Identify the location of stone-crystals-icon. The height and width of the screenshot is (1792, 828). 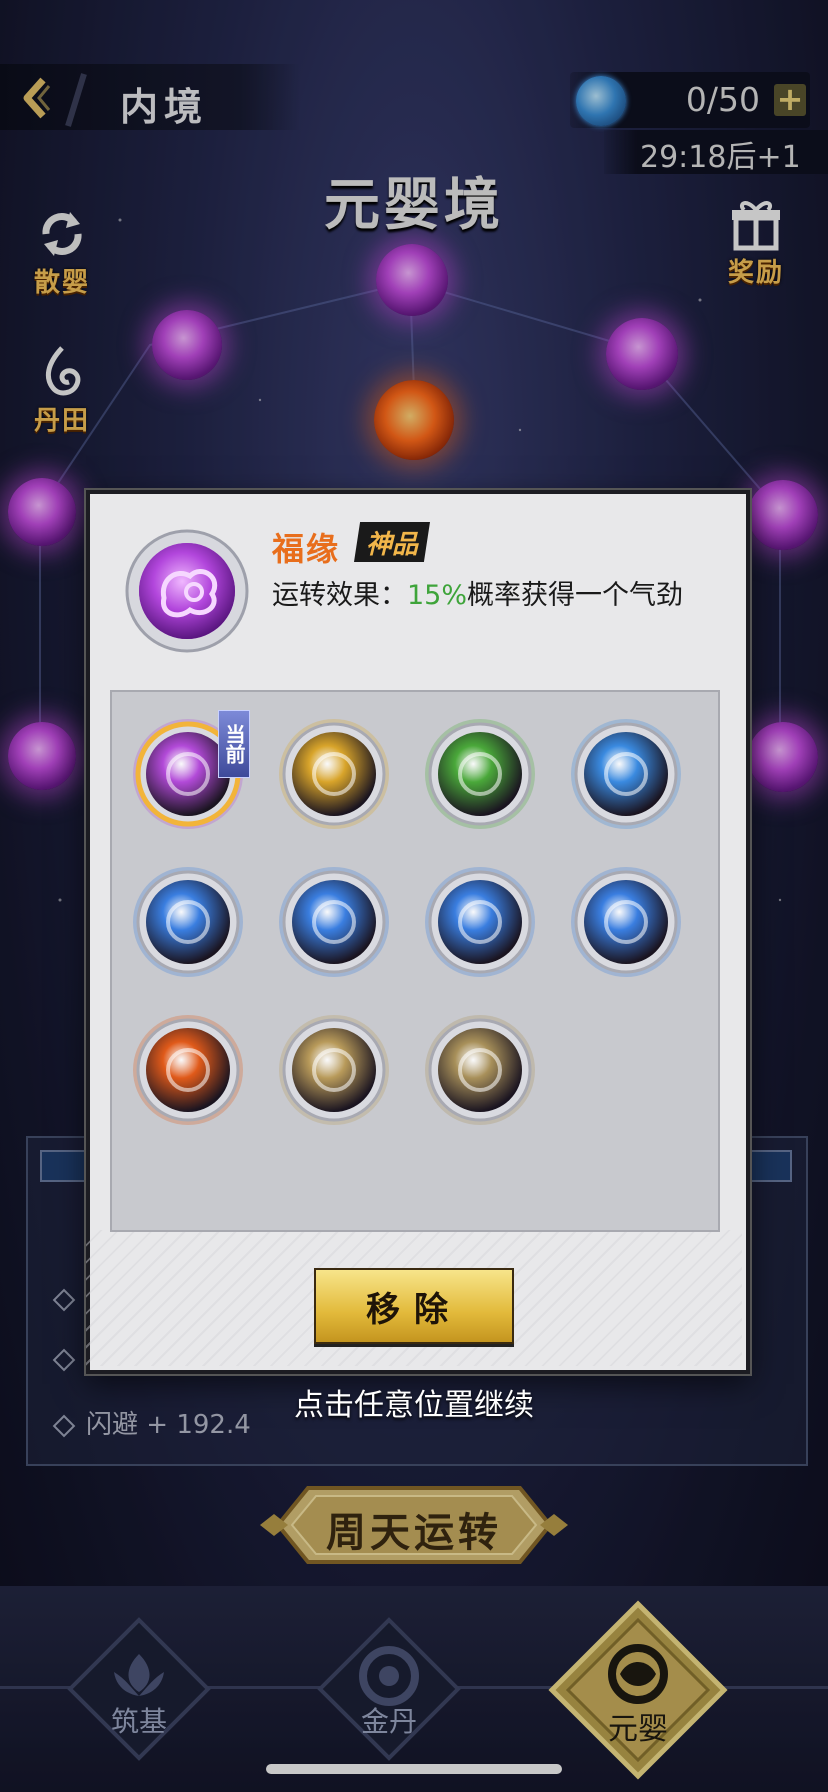
(480, 1070).